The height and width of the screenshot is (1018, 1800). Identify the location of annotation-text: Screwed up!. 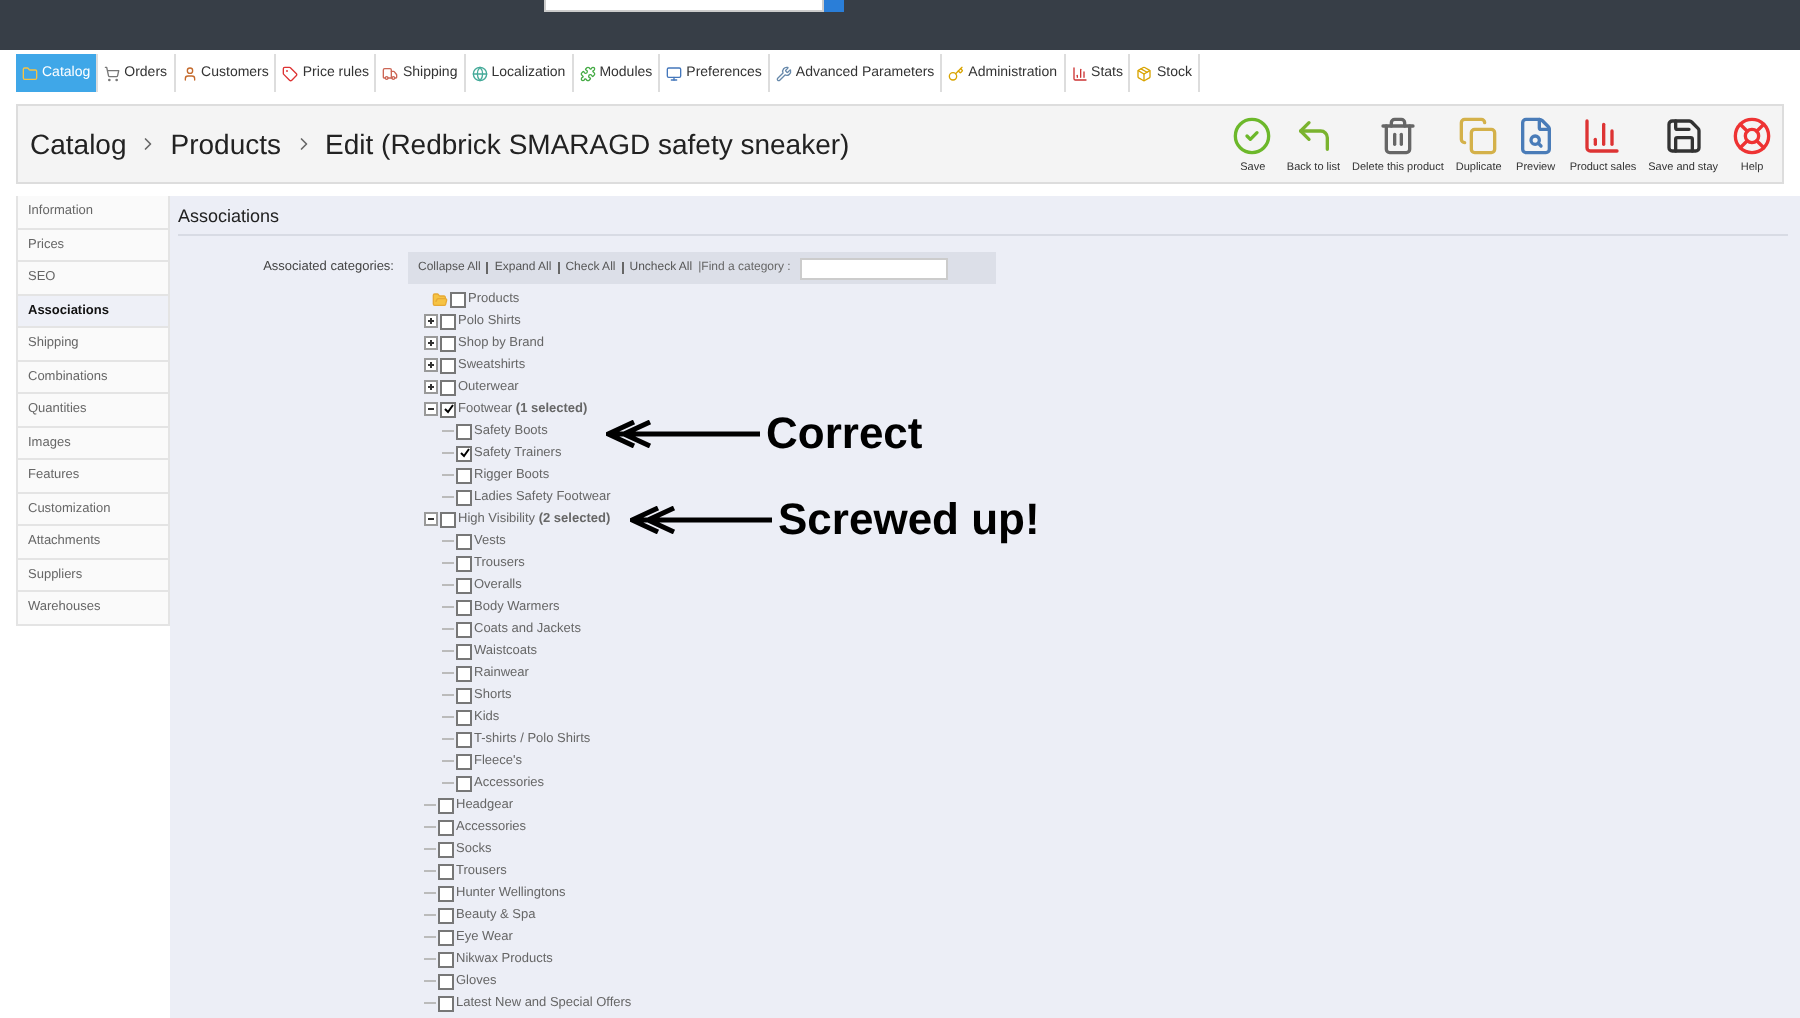
(909, 520).